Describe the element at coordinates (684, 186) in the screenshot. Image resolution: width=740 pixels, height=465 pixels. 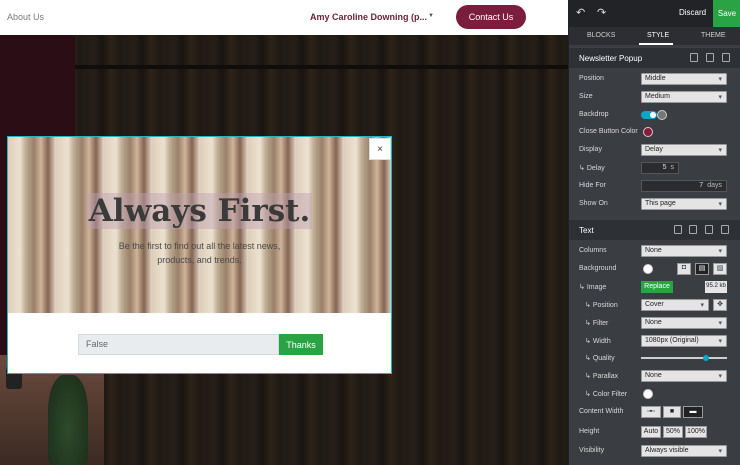
I see `hide-for-input: 7 days` at that location.